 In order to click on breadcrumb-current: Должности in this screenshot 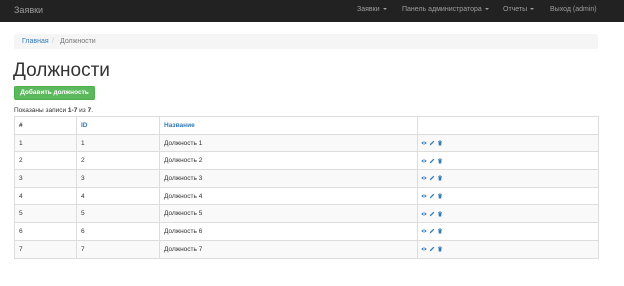, I will do `click(78, 41)`.